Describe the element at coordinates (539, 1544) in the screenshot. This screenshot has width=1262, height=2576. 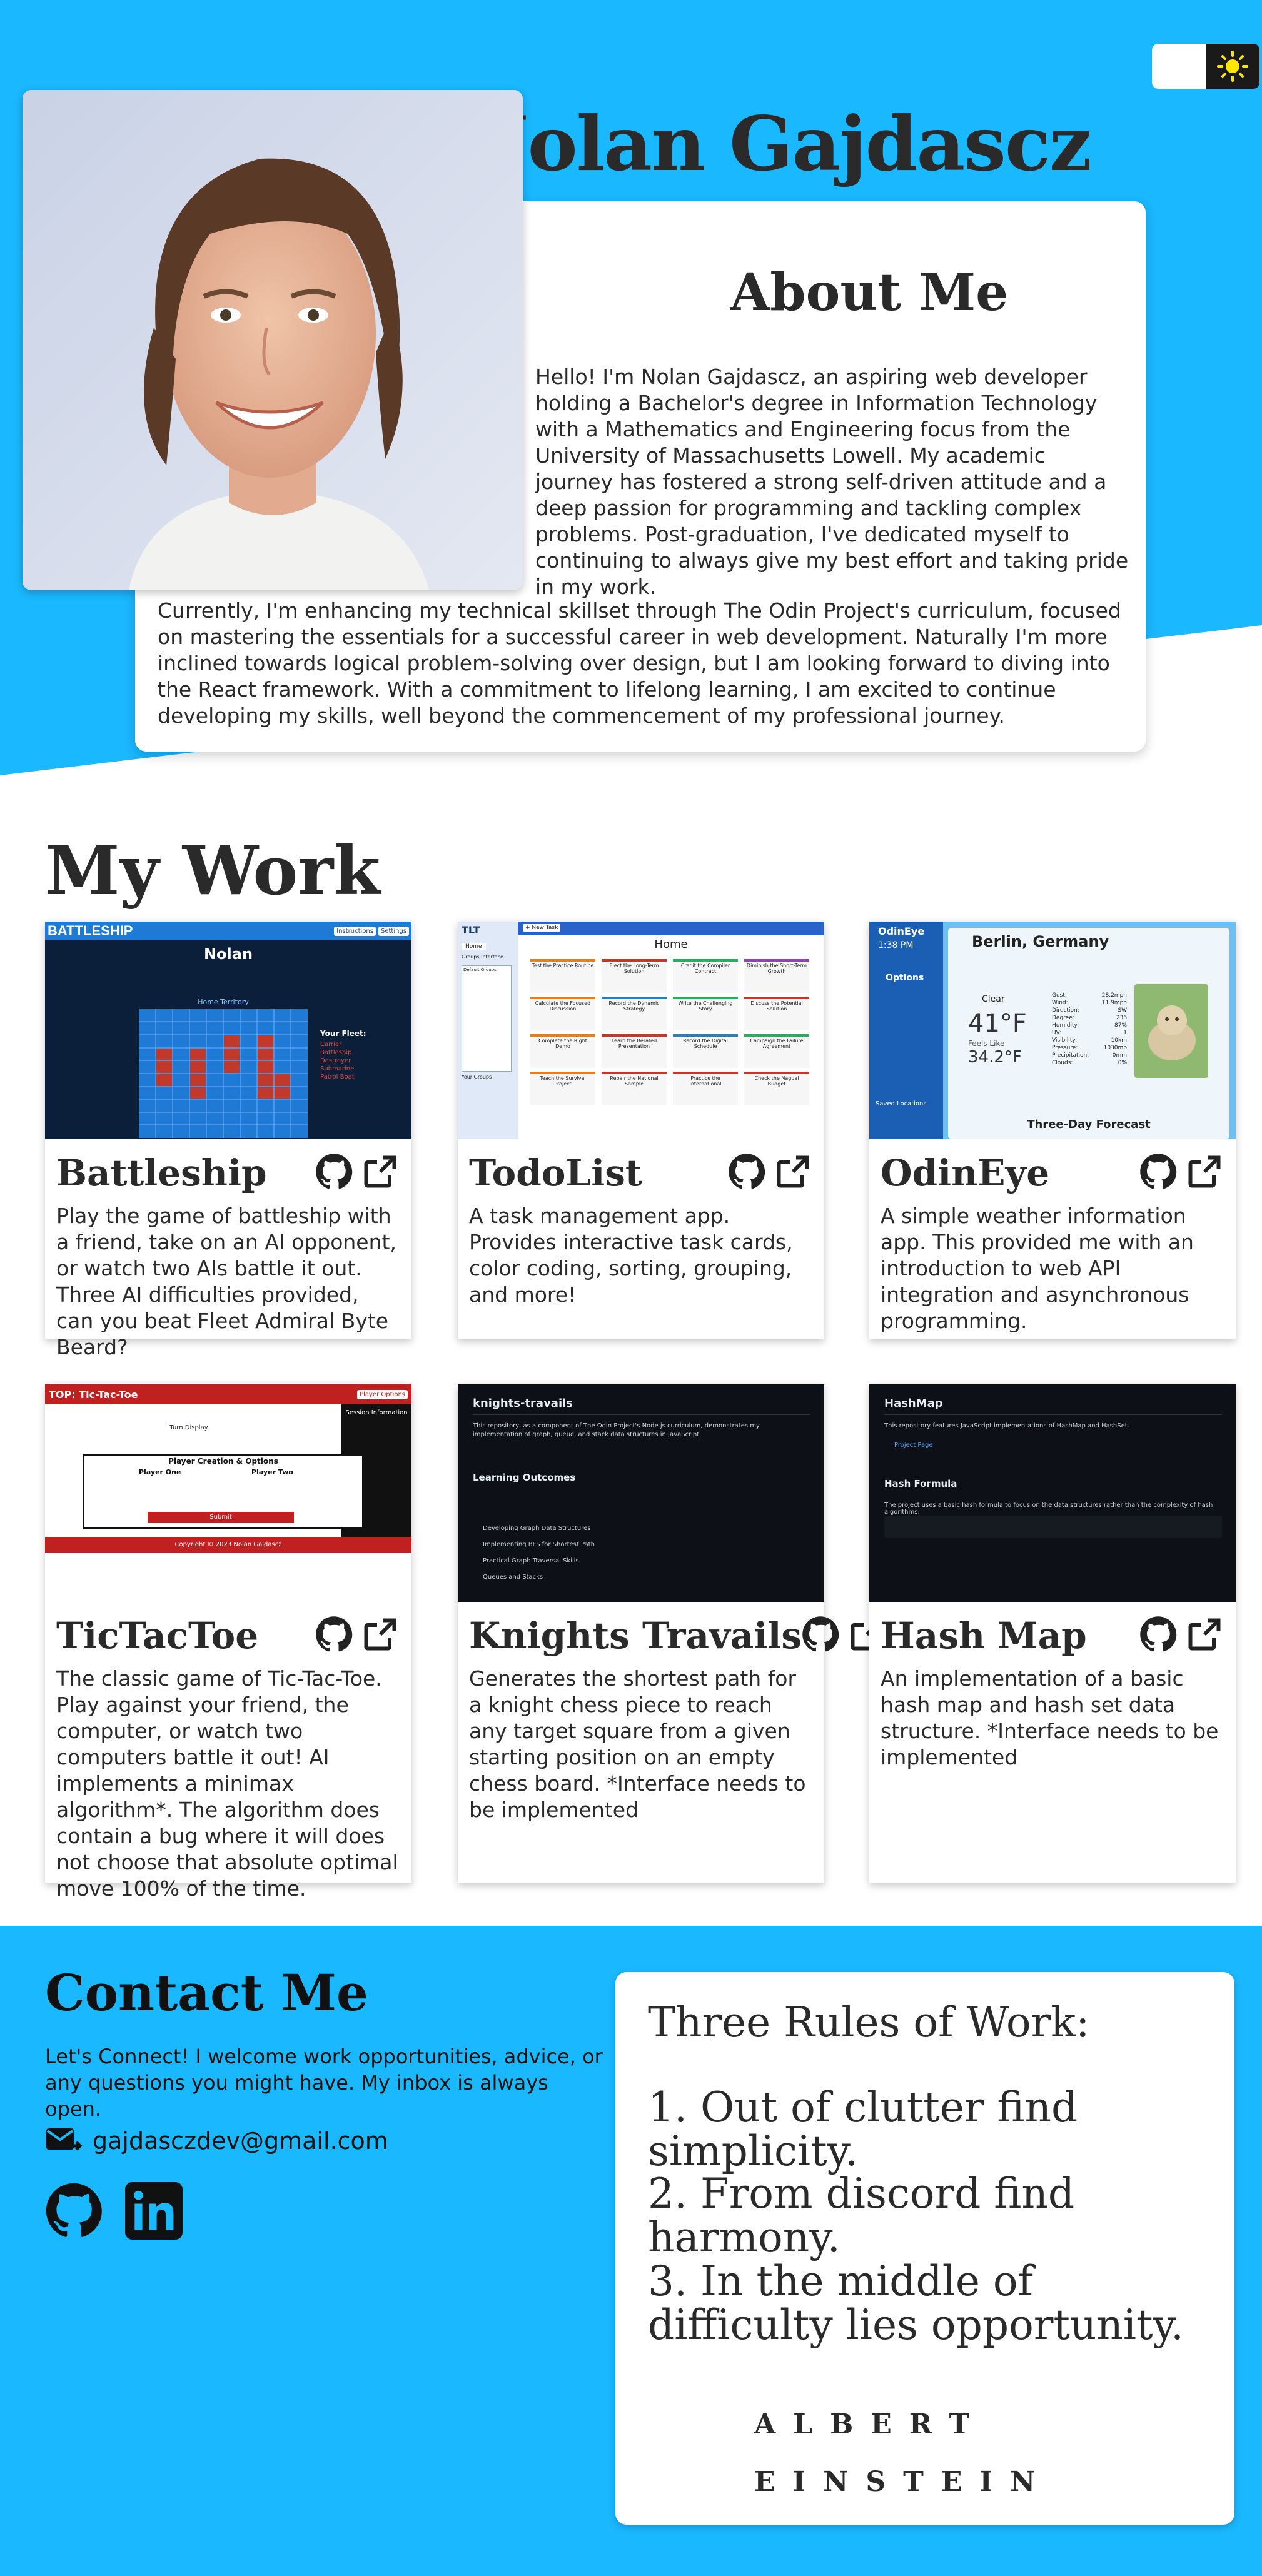
I see `thumb-outcome-item: Implementing BFS for Shortest Path` at that location.